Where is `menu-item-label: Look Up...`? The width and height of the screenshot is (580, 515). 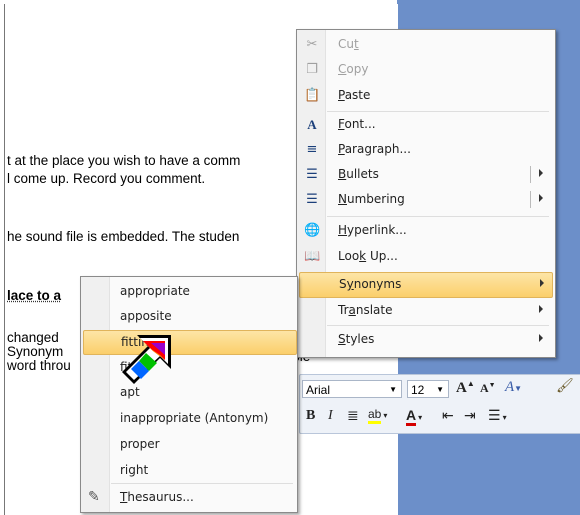 menu-item-label: Look Up... is located at coordinates (368, 256).